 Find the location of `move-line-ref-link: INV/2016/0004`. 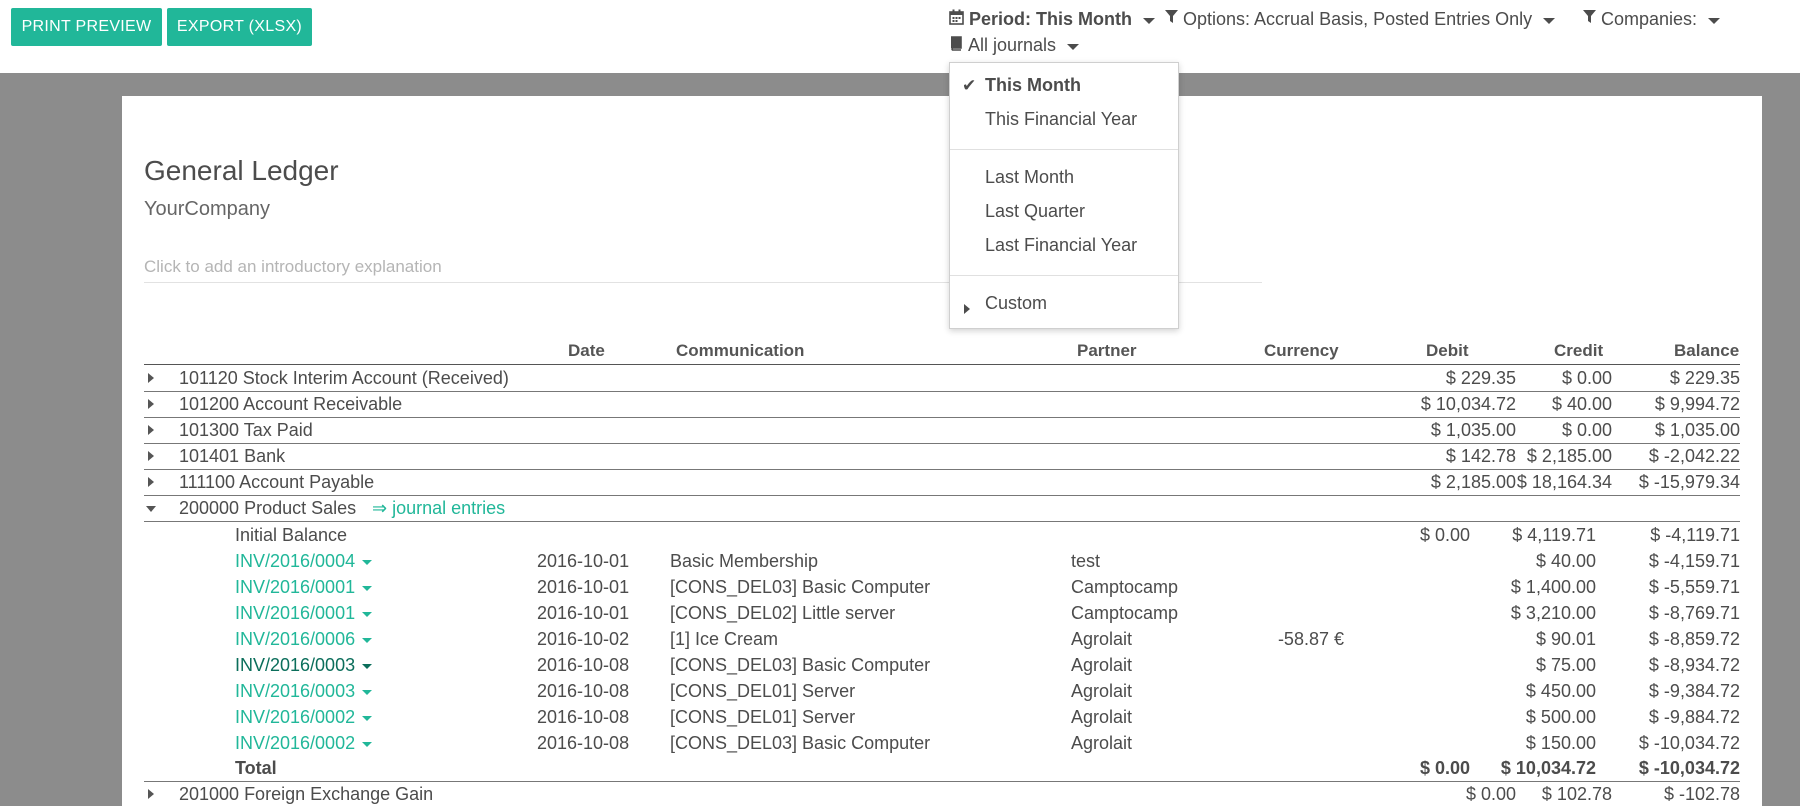

move-line-ref-link: INV/2016/0004 is located at coordinates (304, 561).